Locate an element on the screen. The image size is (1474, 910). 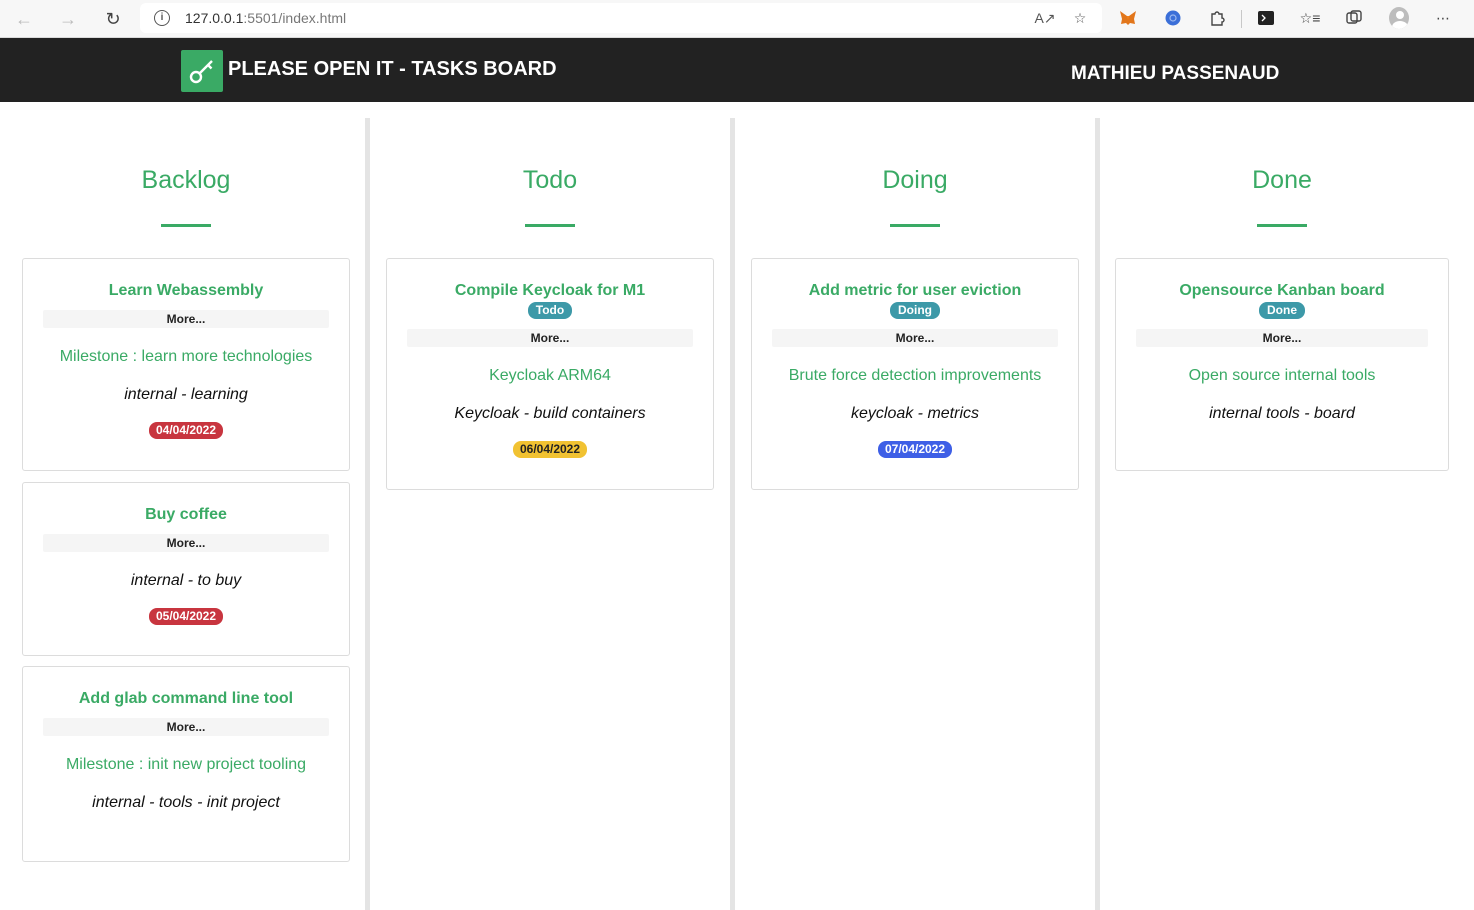
reload-icon: ↻ is located at coordinates (113, 19).